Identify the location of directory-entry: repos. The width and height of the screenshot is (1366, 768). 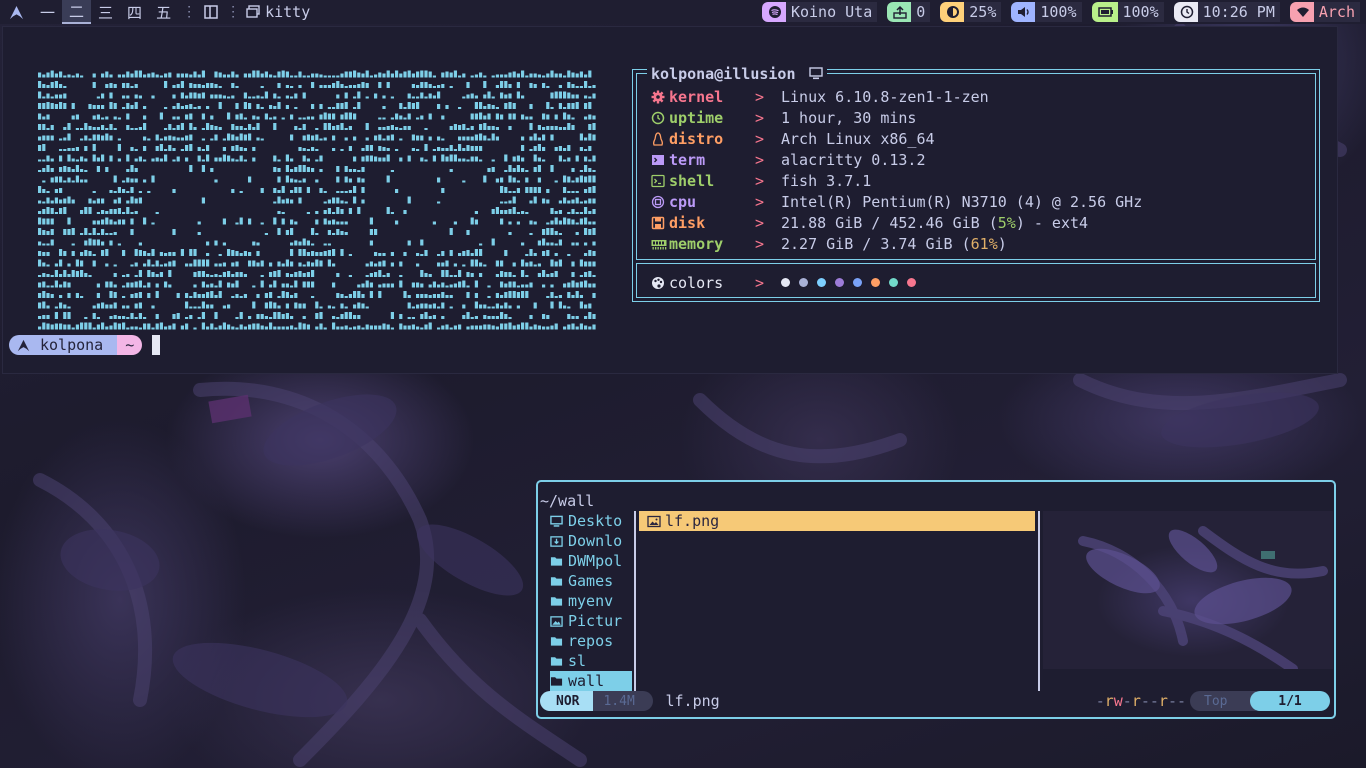
(591, 641).